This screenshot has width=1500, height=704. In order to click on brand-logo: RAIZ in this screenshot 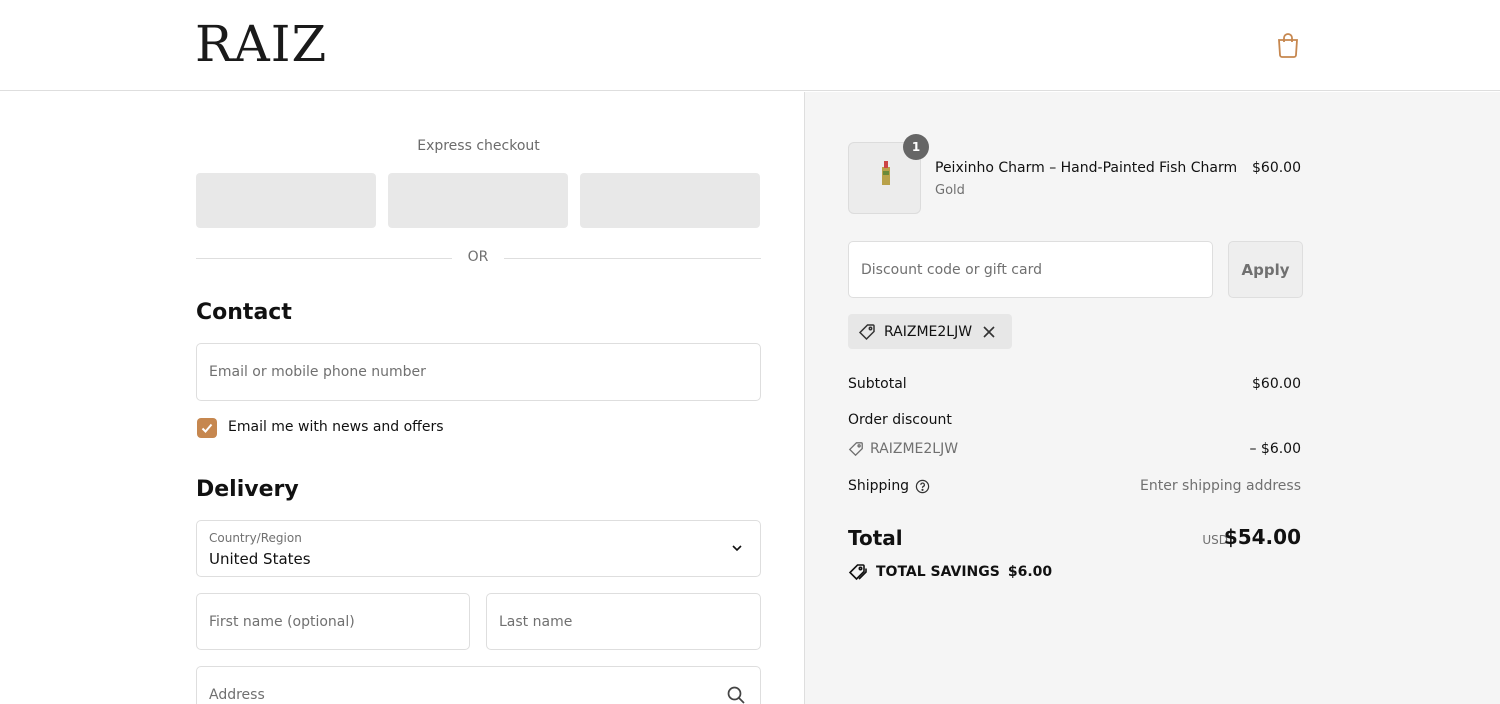, I will do `click(261, 44)`.